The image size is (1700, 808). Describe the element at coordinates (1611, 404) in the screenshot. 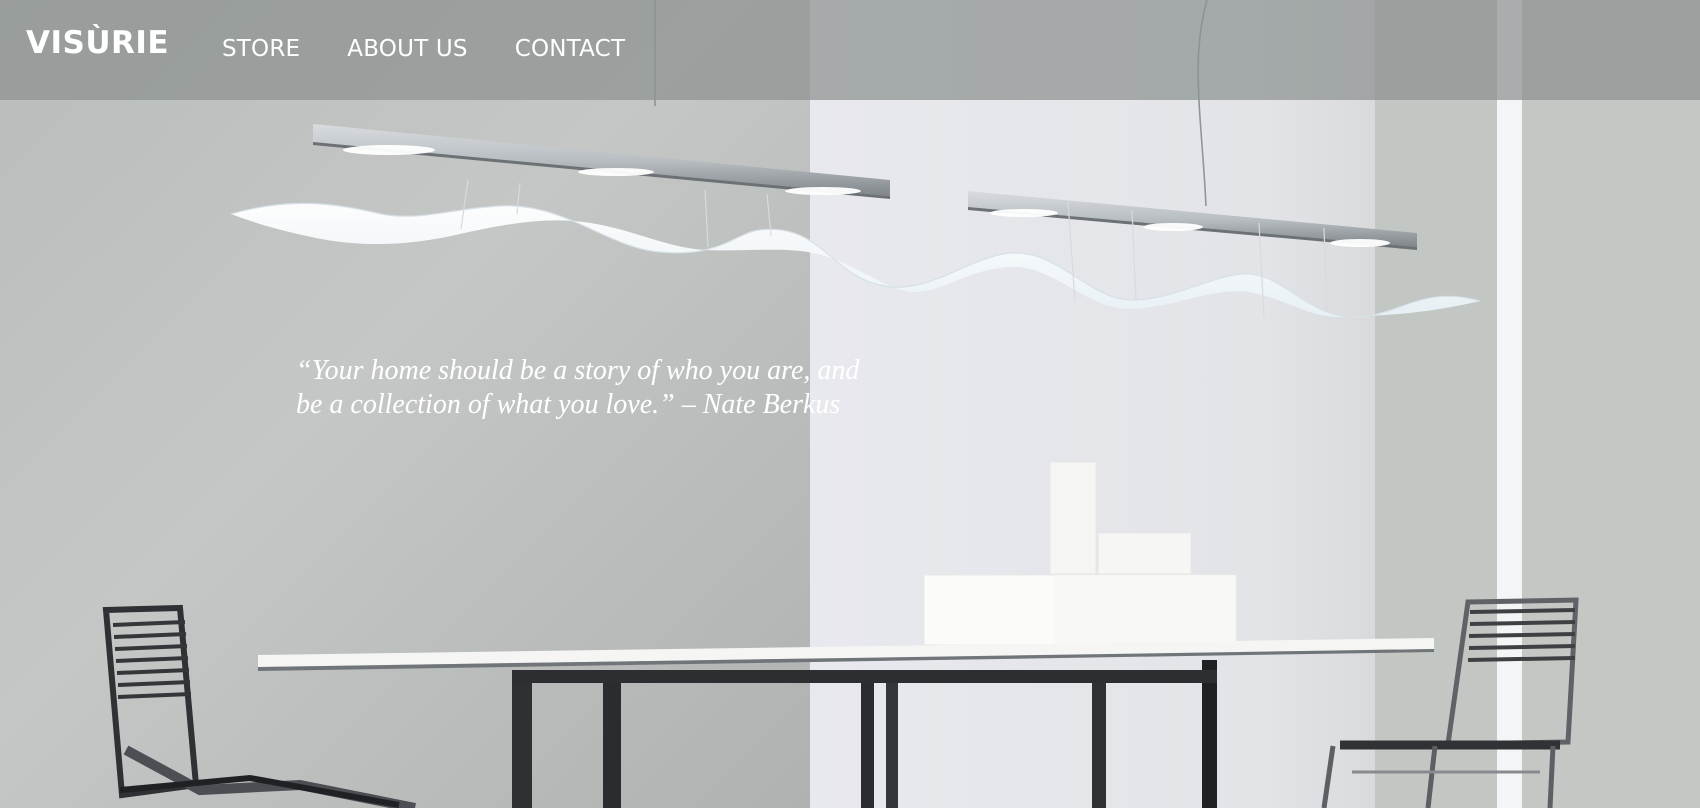

I see `right-wall-shade` at that location.